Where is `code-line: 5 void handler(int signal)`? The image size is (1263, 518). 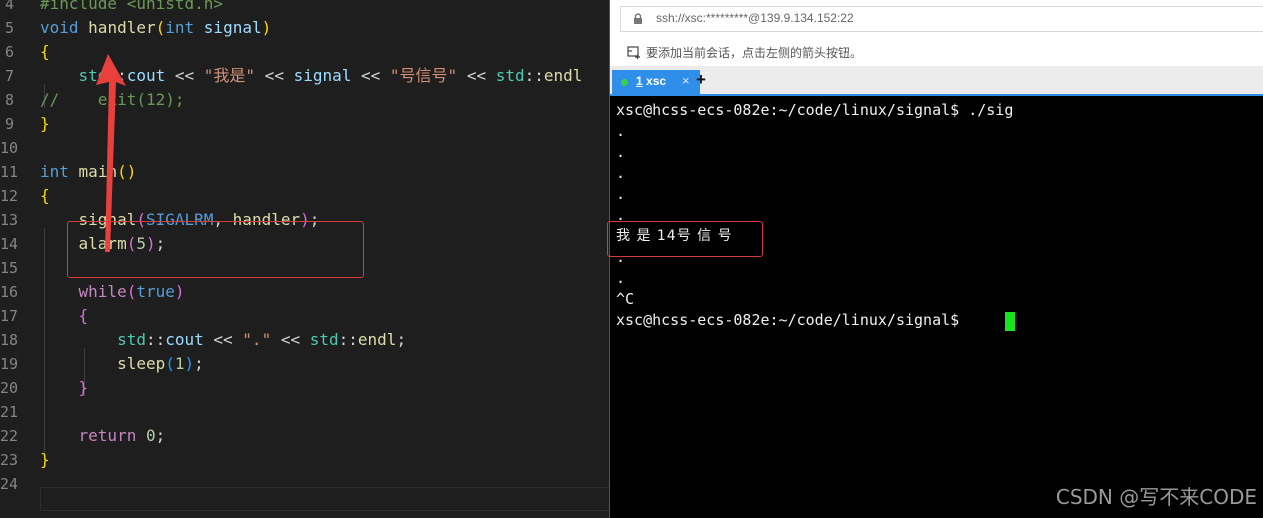
code-line: 5 void handler(int signal) is located at coordinates (305, 28).